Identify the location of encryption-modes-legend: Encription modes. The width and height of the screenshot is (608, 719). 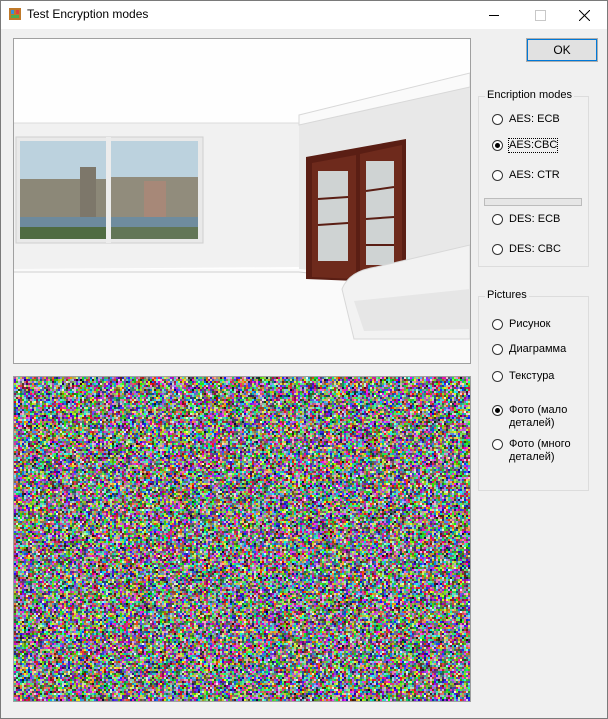
(529, 95).